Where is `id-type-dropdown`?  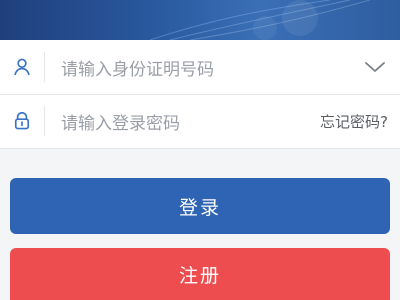
id-type-dropdown is located at coordinates (365, 67).